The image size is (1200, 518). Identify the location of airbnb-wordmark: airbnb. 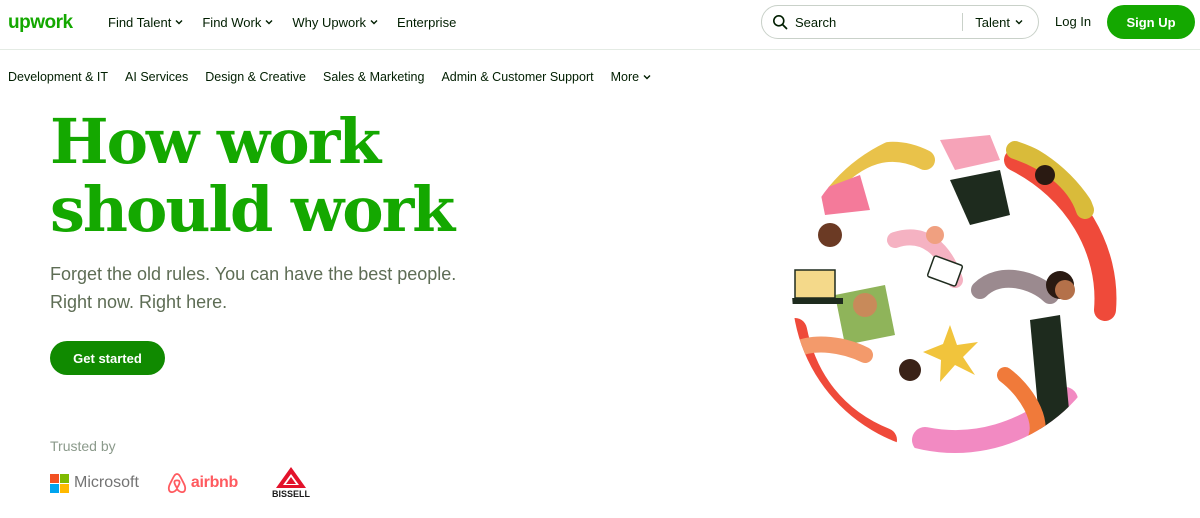
(214, 482).